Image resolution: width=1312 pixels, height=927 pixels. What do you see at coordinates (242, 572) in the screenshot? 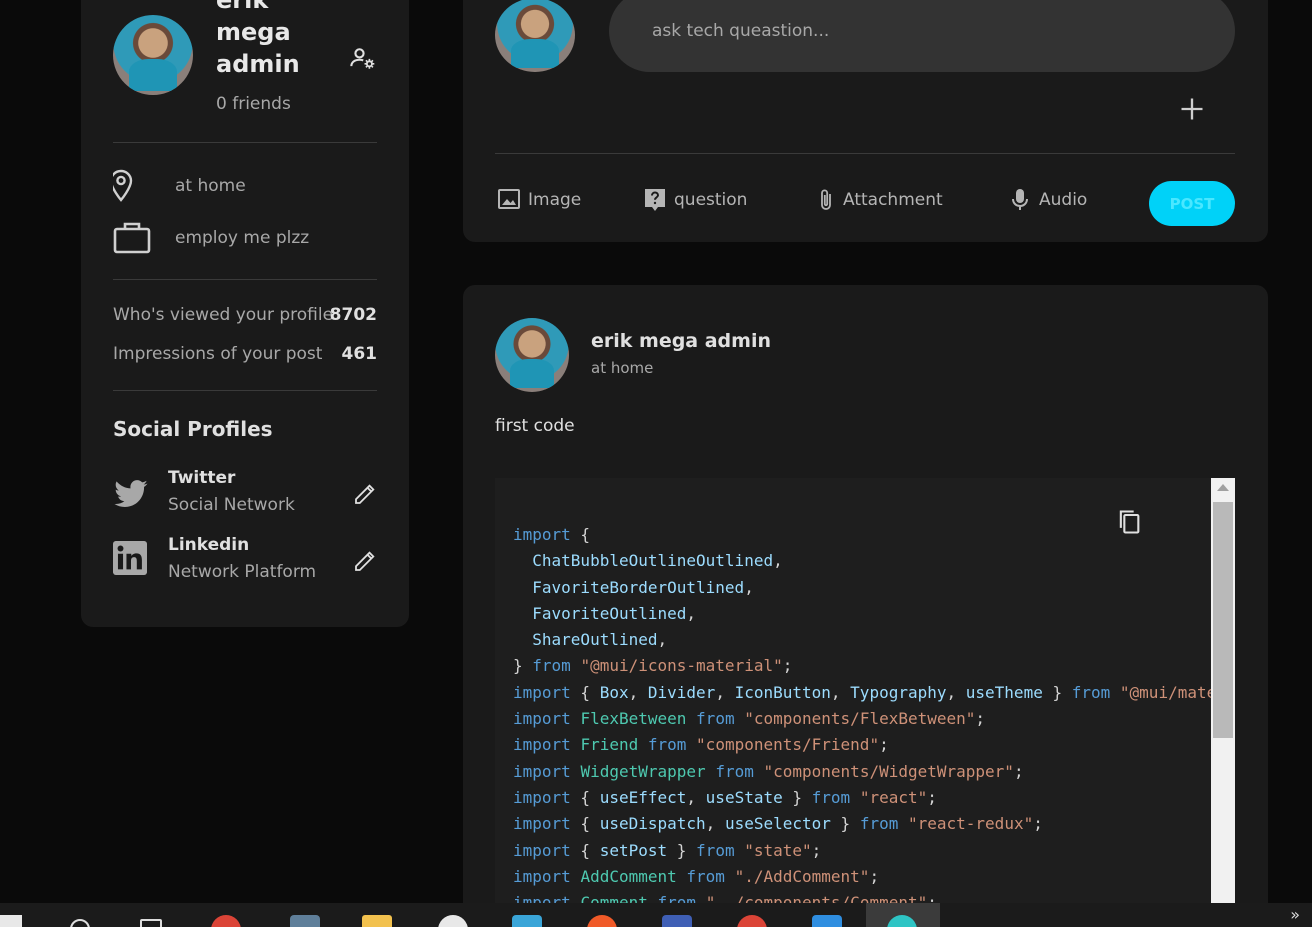
I see `social-subtitle: Network Platform` at bounding box center [242, 572].